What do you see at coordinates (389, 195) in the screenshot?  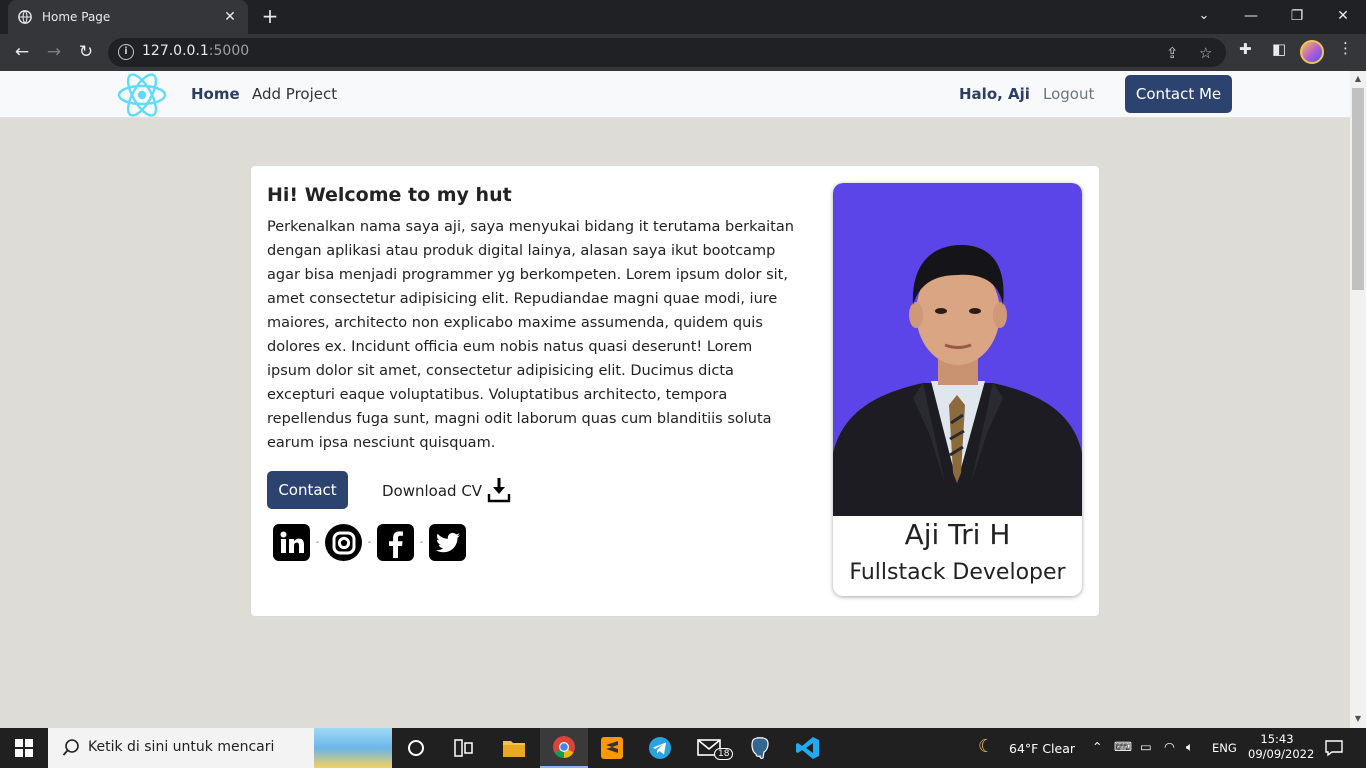 I see `hero-title: Hi! Welcome to my hut` at bounding box center [389, 195].